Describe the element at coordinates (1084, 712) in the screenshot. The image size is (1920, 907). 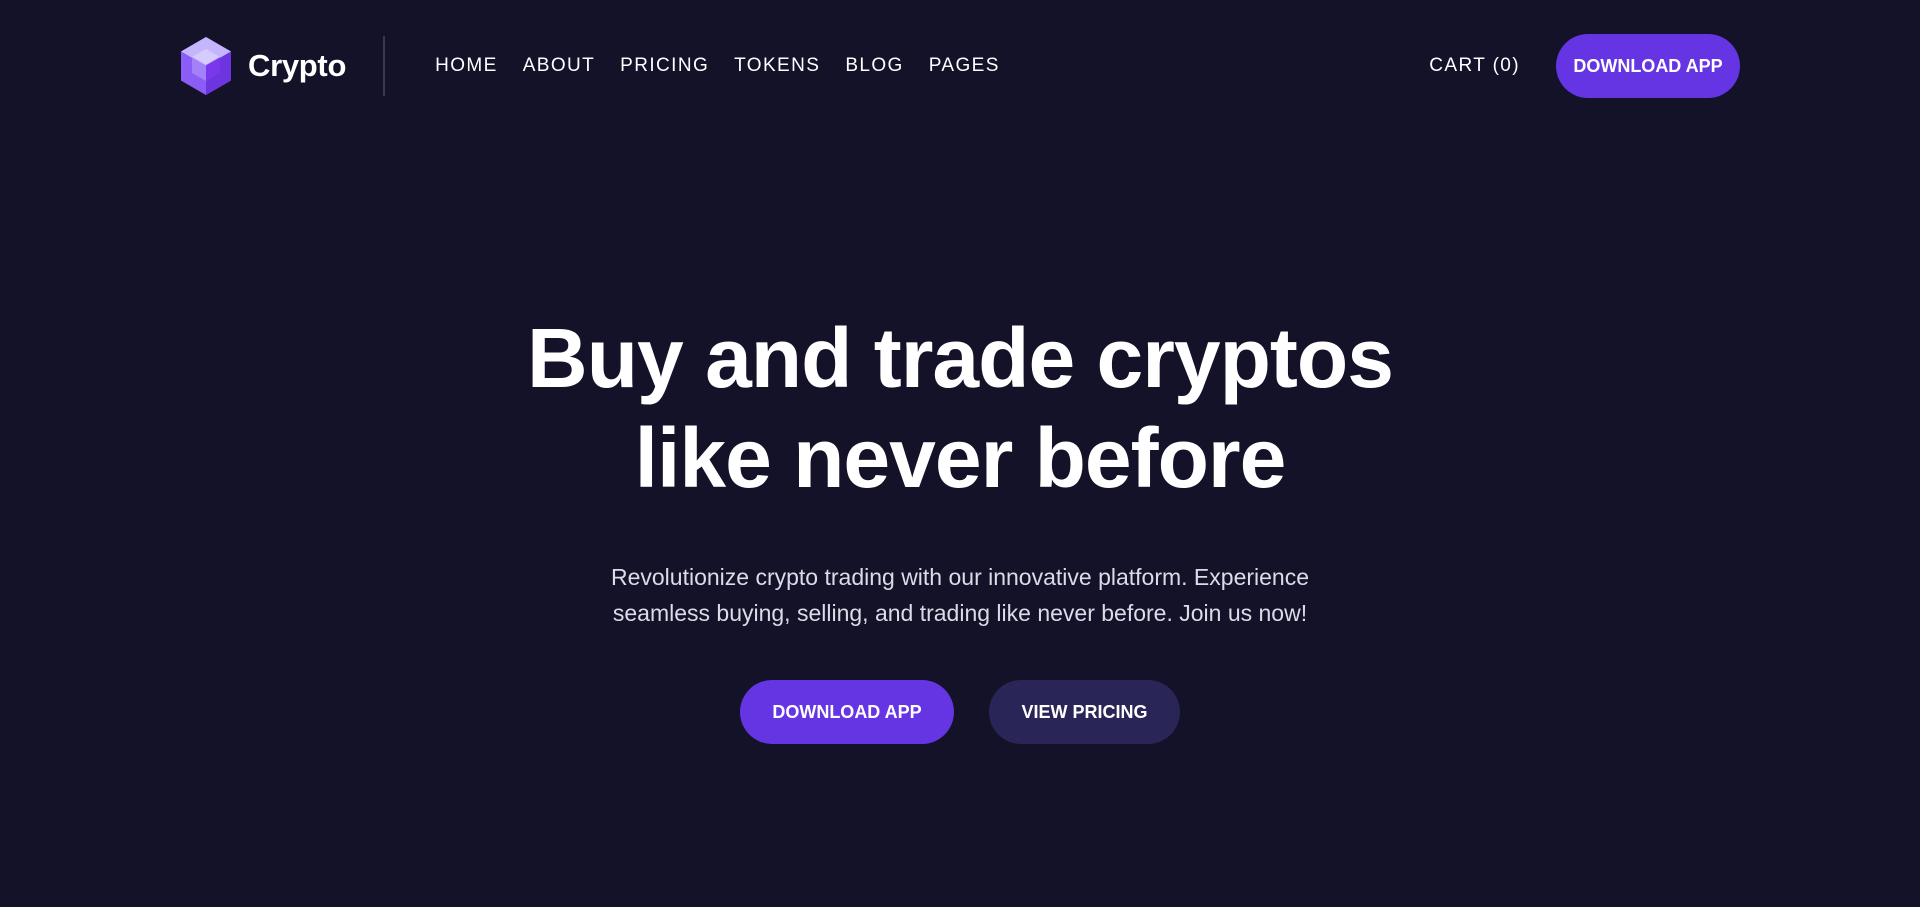
I see `hero-view-pricing-button: VIEW PRICING` at that location.